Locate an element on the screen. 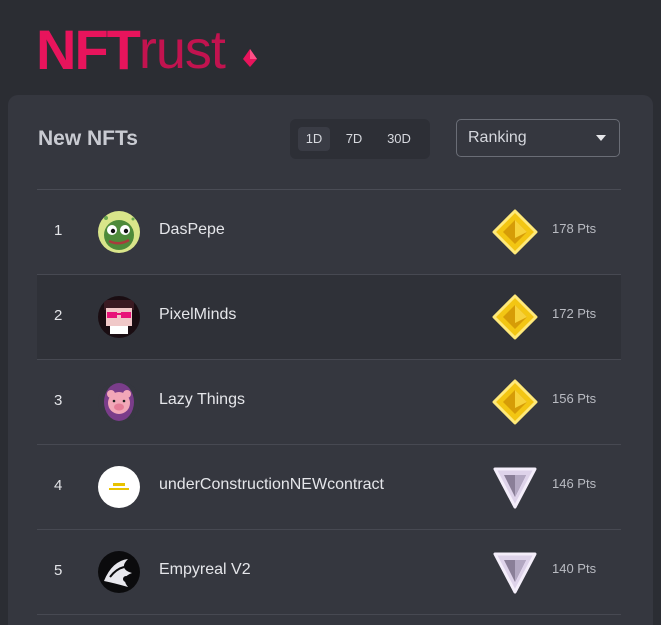 This screenshot has width=661, height=625. chevron-down-icon is located at coordinates (601, 138).